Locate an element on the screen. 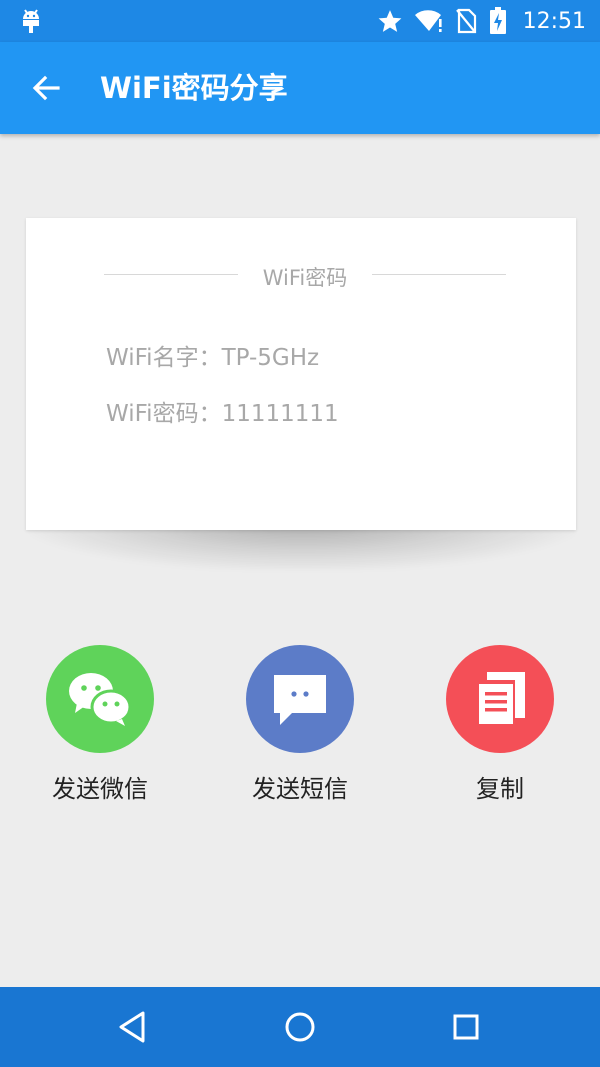 The height and width of the screenshot is (1067, 600). copy-button: 复制 is located at coordinates (500, 724).